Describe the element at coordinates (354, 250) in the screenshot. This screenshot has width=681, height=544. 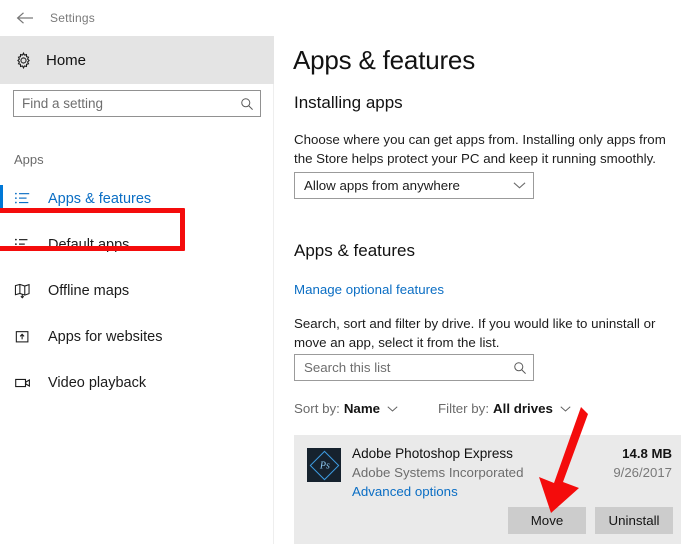
I see `apps-features-heading: Apps & features` at that location.